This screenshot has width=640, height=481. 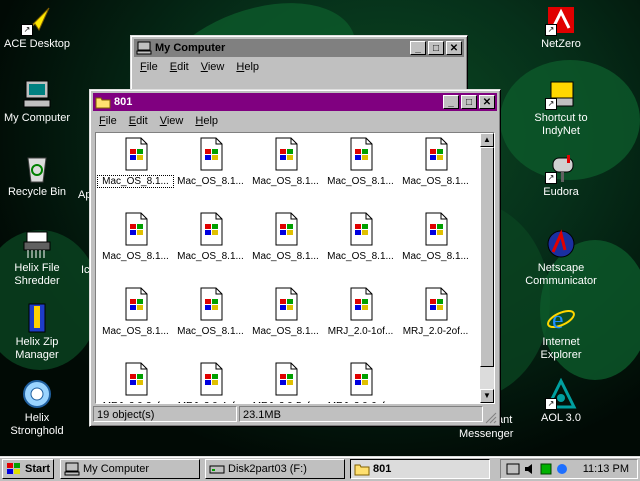 I want to click on task-label: My Computer, so click(x=116, y=469).